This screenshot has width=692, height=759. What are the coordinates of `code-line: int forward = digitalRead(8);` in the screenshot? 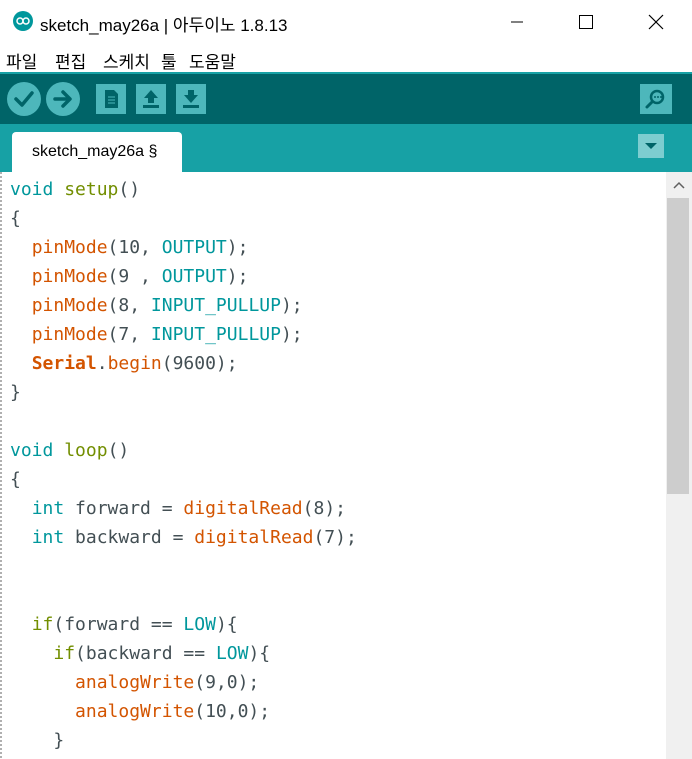 It's located at (178, 508).